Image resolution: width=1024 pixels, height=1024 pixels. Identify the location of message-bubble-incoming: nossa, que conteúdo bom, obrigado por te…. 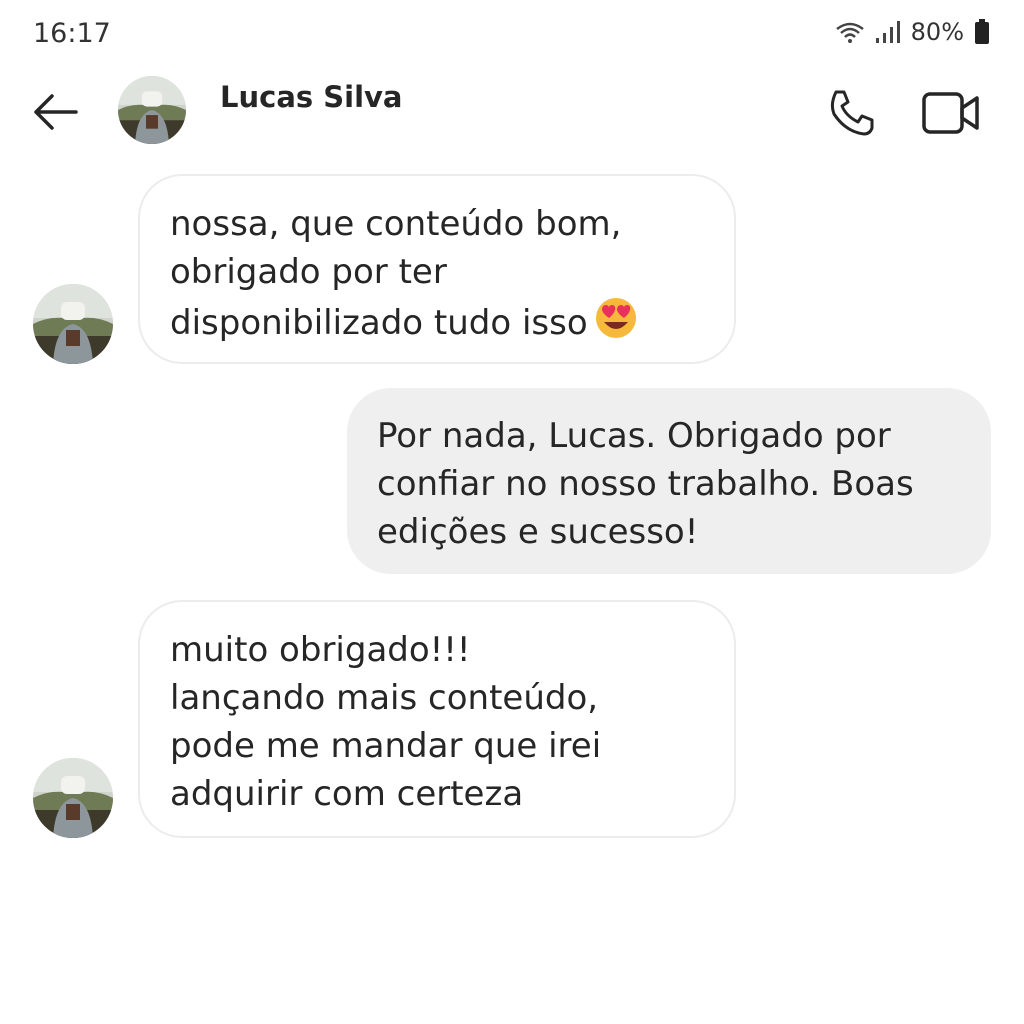
(437, 269).